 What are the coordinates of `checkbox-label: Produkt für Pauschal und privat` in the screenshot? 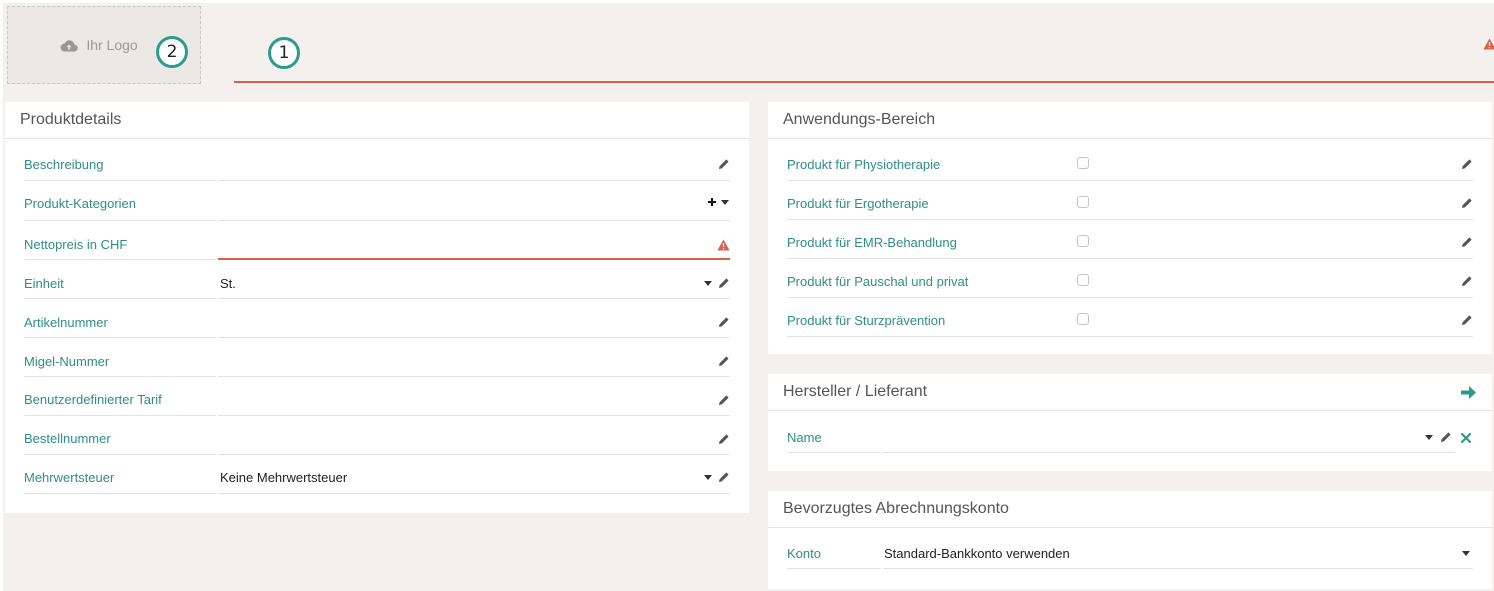 It's located at (878, 281).